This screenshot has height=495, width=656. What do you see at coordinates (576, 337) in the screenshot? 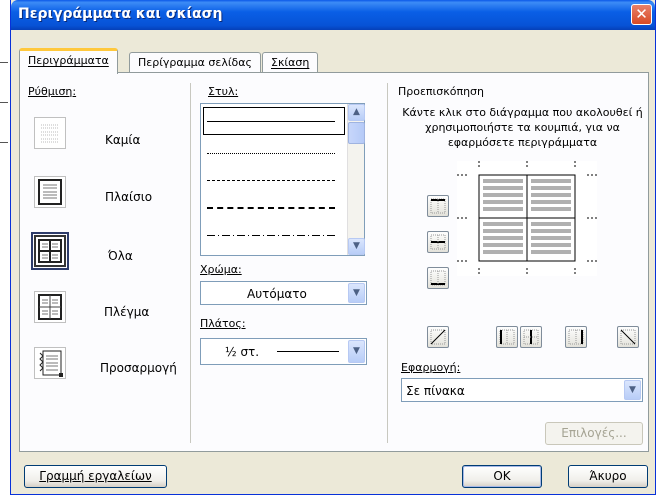
I see `right-border-button` at bounding box center [576, 337].